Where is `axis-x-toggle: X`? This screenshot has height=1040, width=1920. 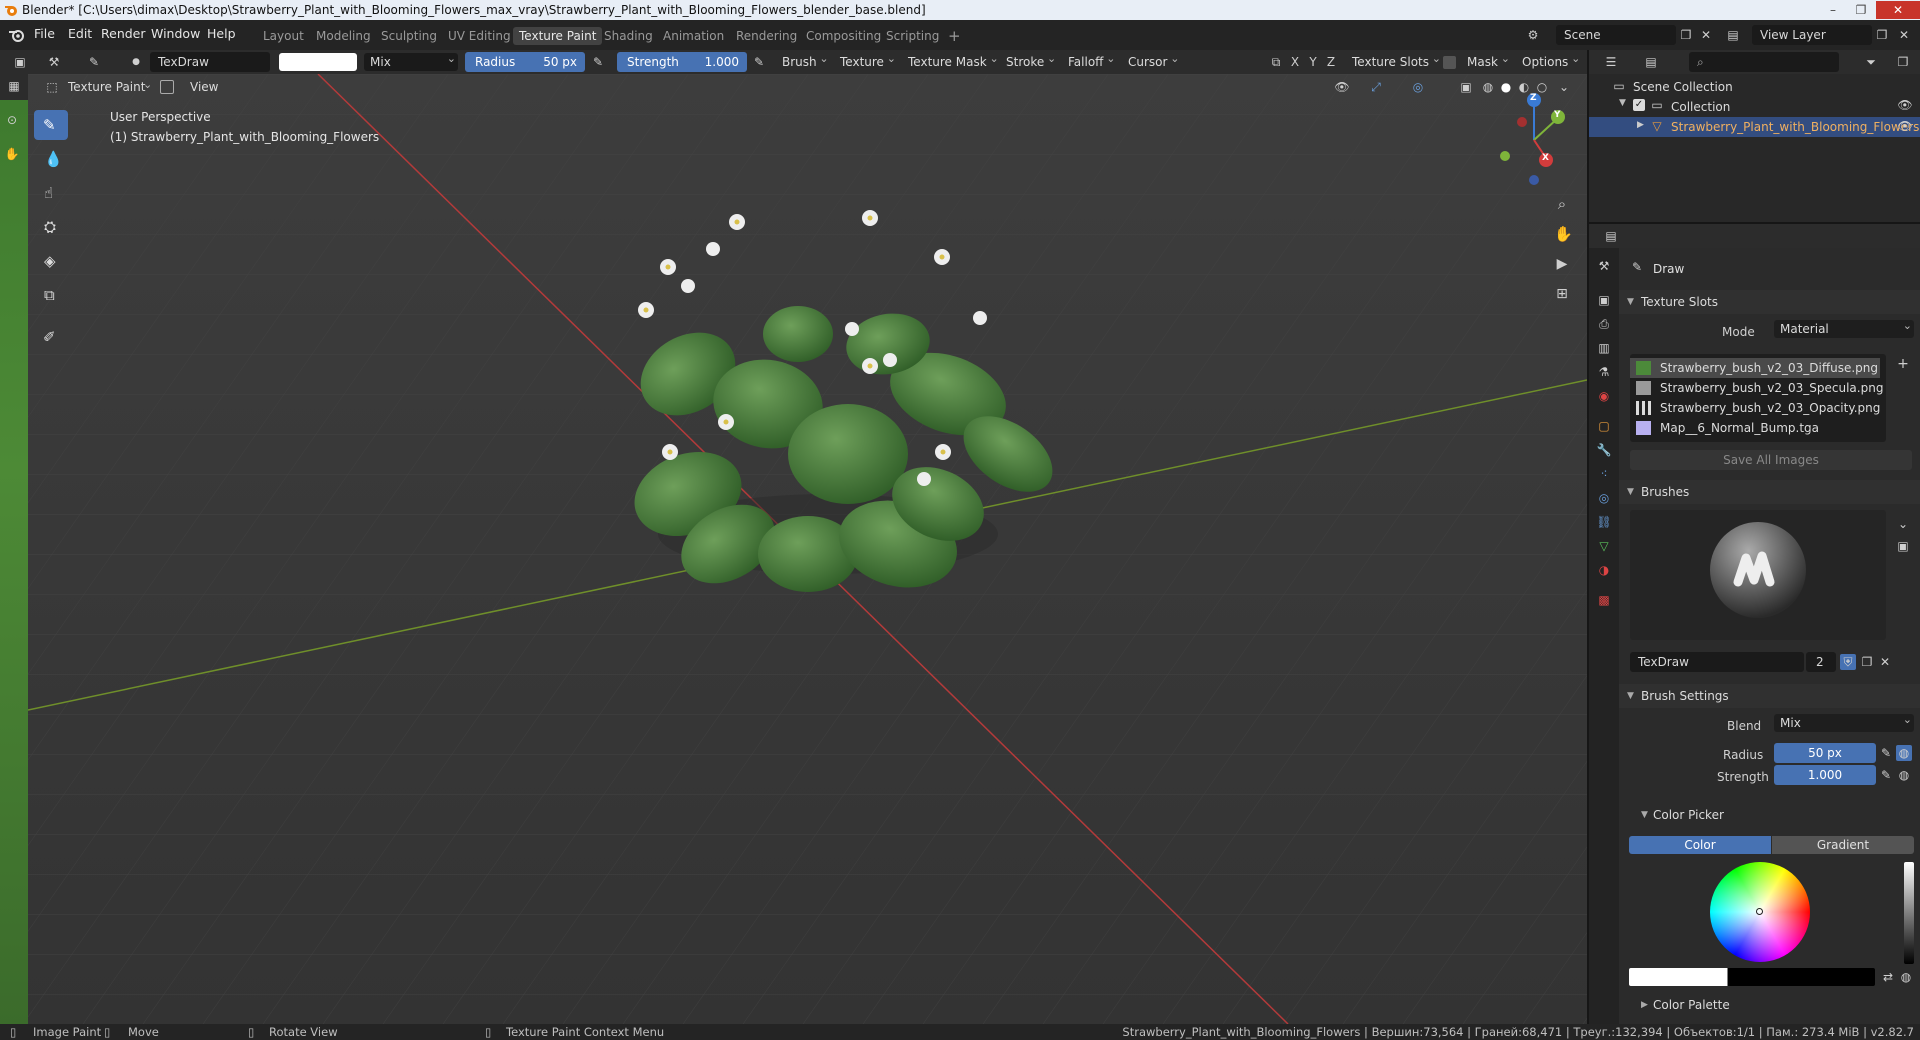
axis-x-toggle: X is located at coordinates (1295, 62).